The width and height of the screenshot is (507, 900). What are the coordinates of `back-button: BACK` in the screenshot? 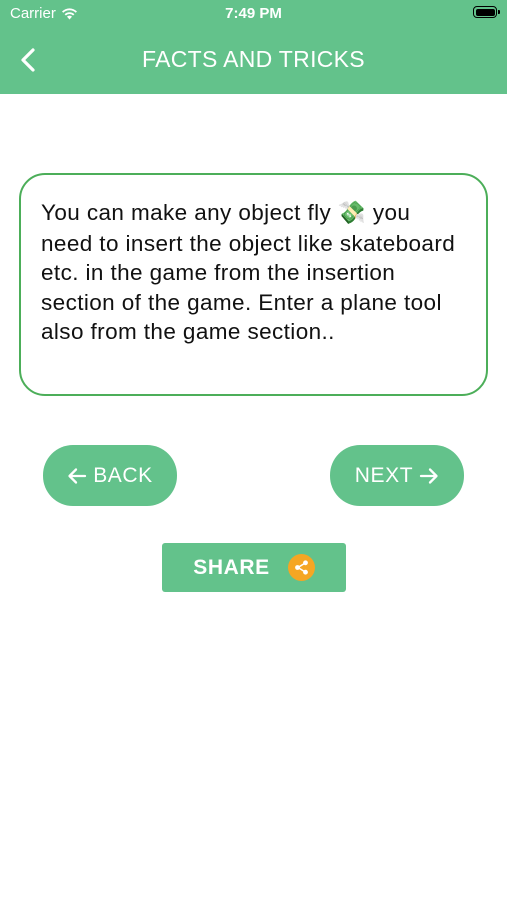 It's located at (110, 475).